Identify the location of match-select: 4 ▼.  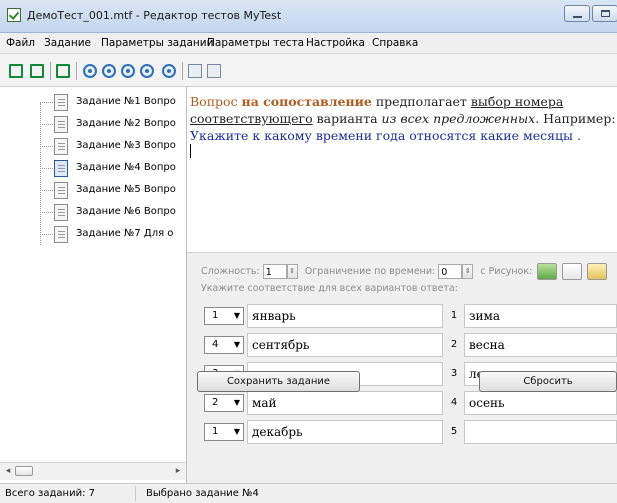
(224, 345).